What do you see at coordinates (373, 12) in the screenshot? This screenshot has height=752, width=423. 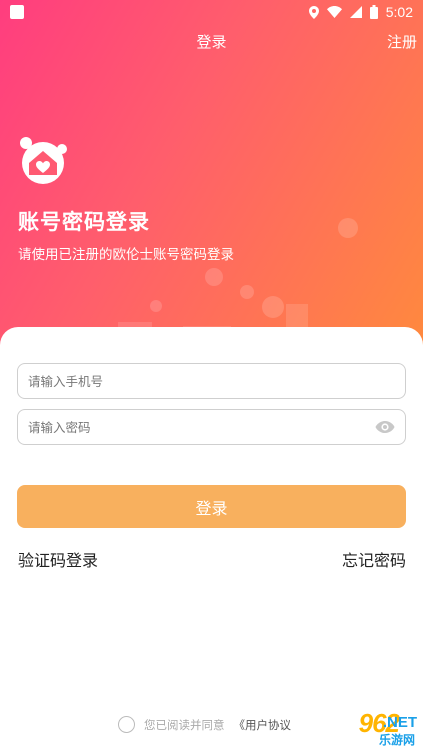 I see `battery-icon` at bounding box center [373, 12].